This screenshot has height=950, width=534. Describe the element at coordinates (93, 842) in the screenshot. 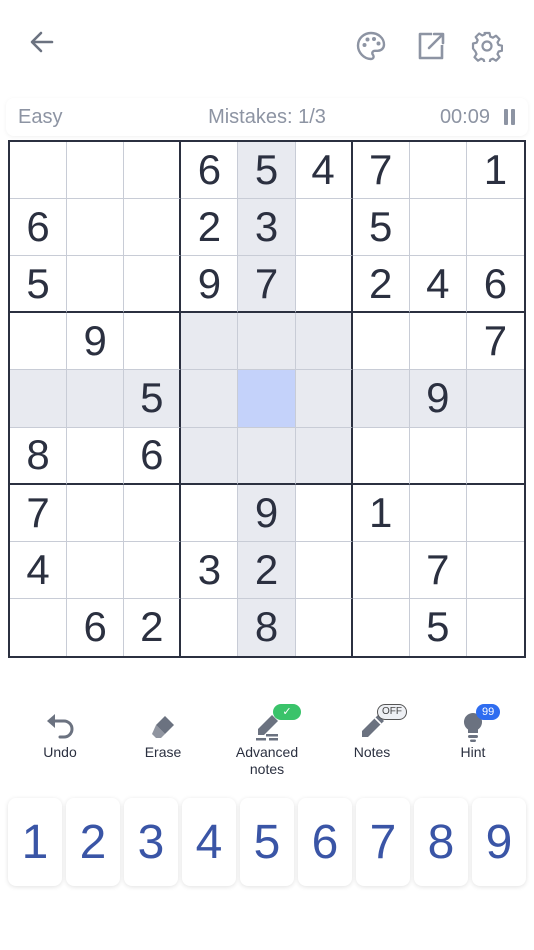

I see `number-key-2: 2` at that location.